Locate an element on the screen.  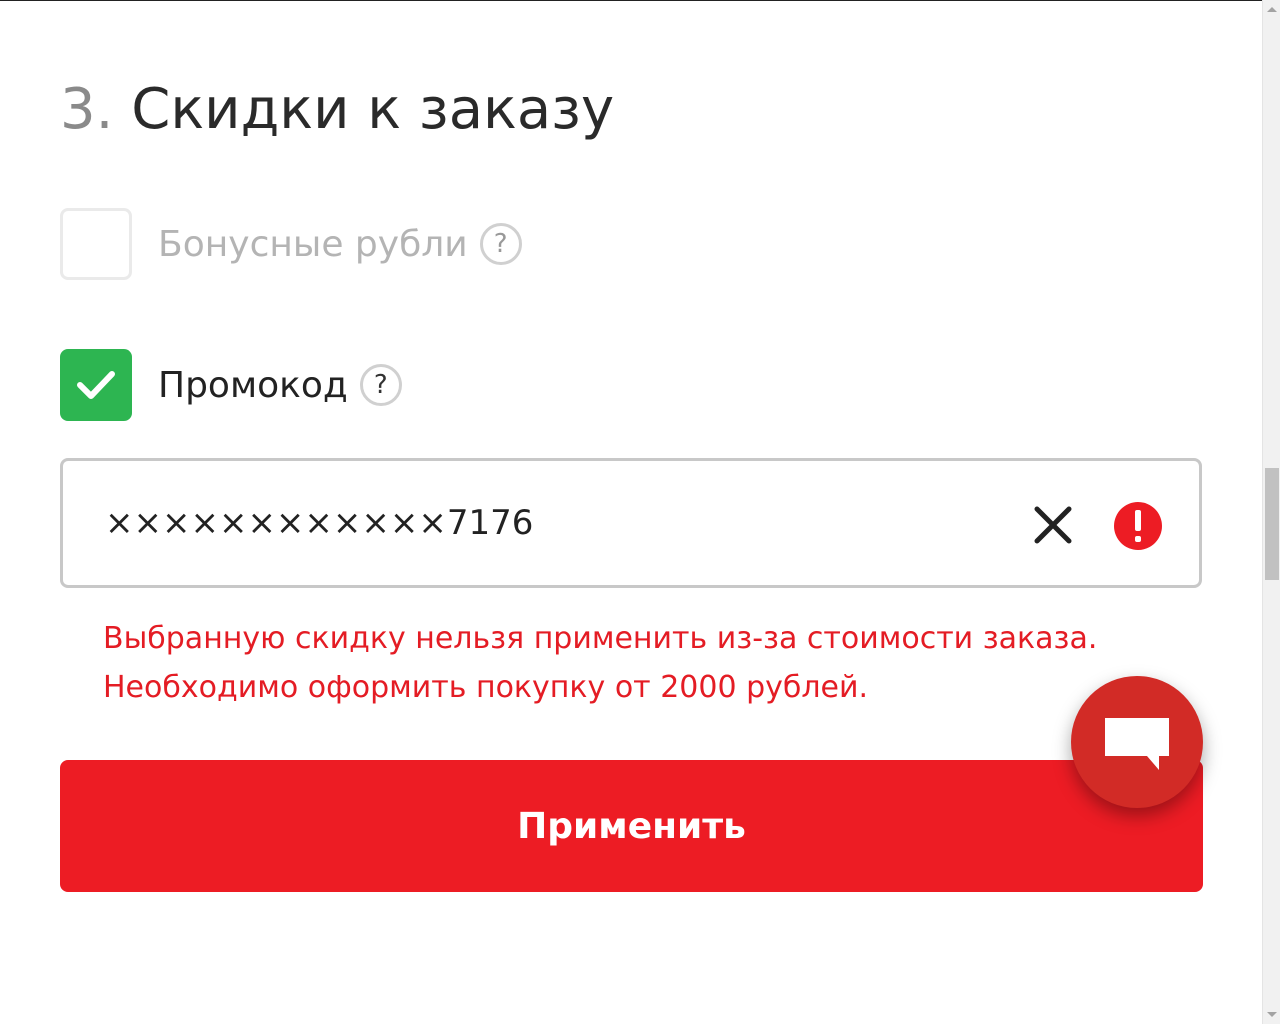
section-number: 3. is located at coordinates (87, 109).